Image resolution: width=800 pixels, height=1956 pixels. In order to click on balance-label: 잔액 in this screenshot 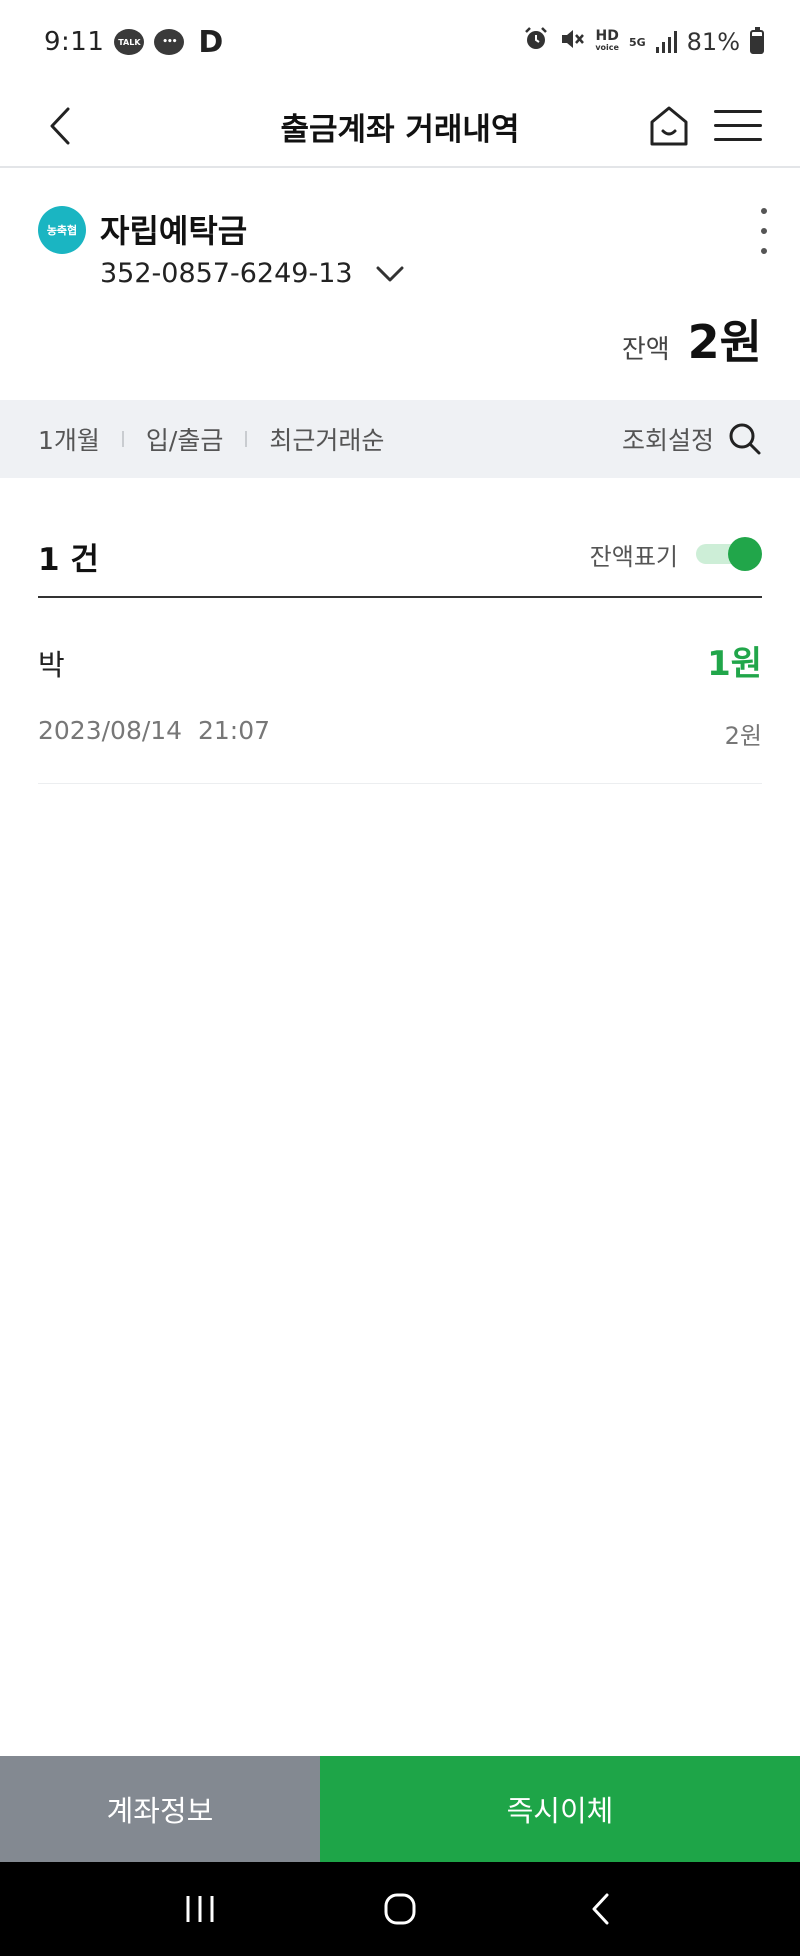, I will do `click(645, 350)`.